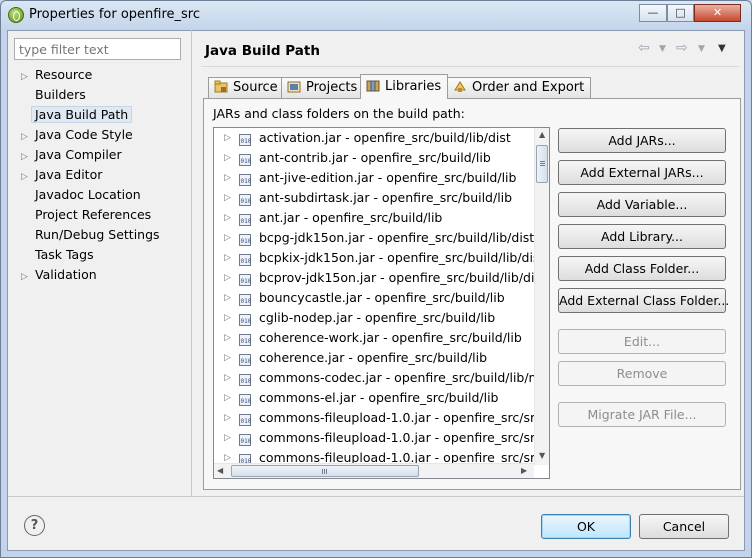  Describe the element at coordinates (59, 275) in the screenshot. I see `sidebar-item-validation: ▷ Validation` at that location.